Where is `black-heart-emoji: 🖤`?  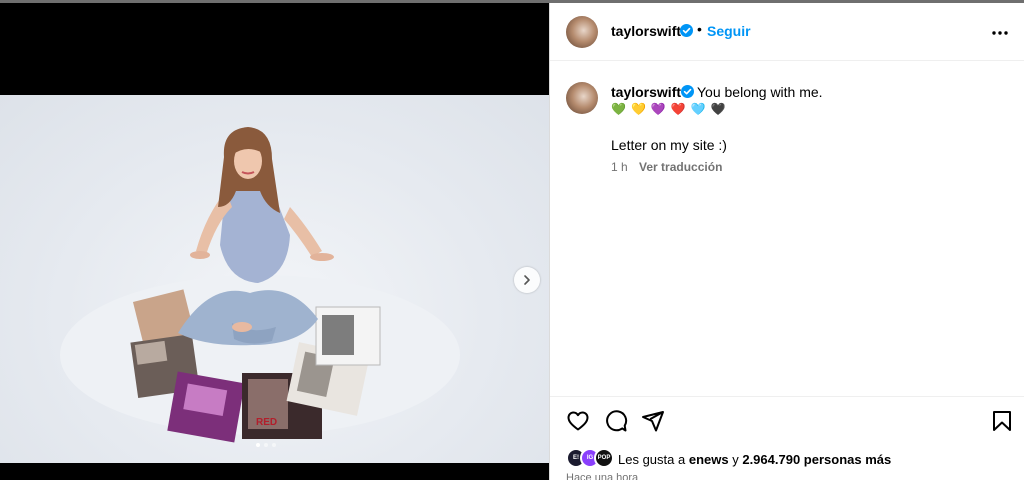 black-heart-emoji: 🖤 is located at coordinates (719, 109).